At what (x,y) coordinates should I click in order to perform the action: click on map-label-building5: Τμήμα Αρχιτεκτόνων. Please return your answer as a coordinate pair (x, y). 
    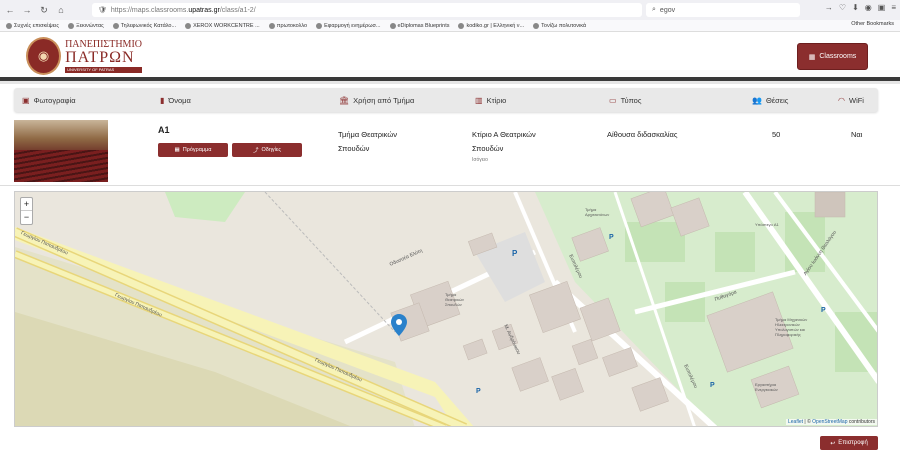
    Looking at the image, I should click on (597, 212).